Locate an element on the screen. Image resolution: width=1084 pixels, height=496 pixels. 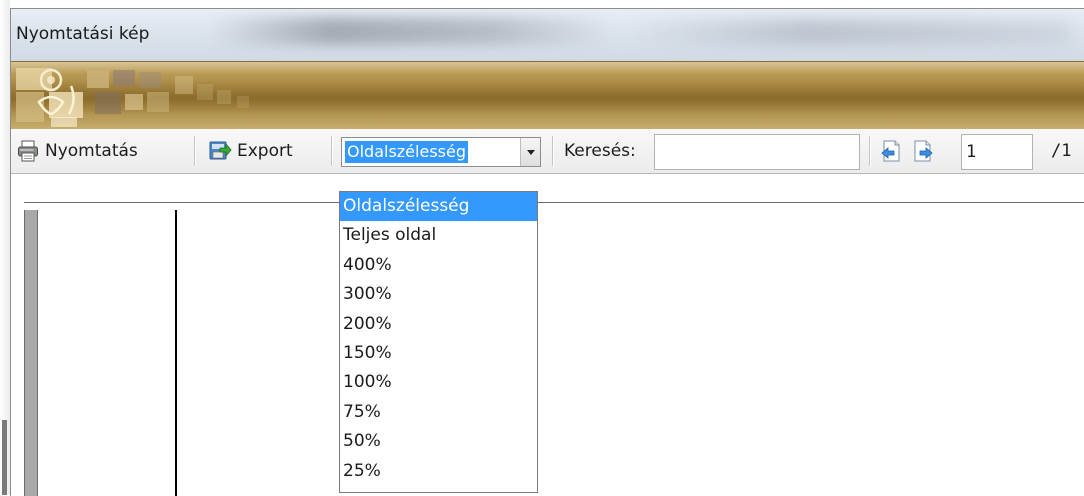
zoom-option: 150% is located at coordinates (438, 353).